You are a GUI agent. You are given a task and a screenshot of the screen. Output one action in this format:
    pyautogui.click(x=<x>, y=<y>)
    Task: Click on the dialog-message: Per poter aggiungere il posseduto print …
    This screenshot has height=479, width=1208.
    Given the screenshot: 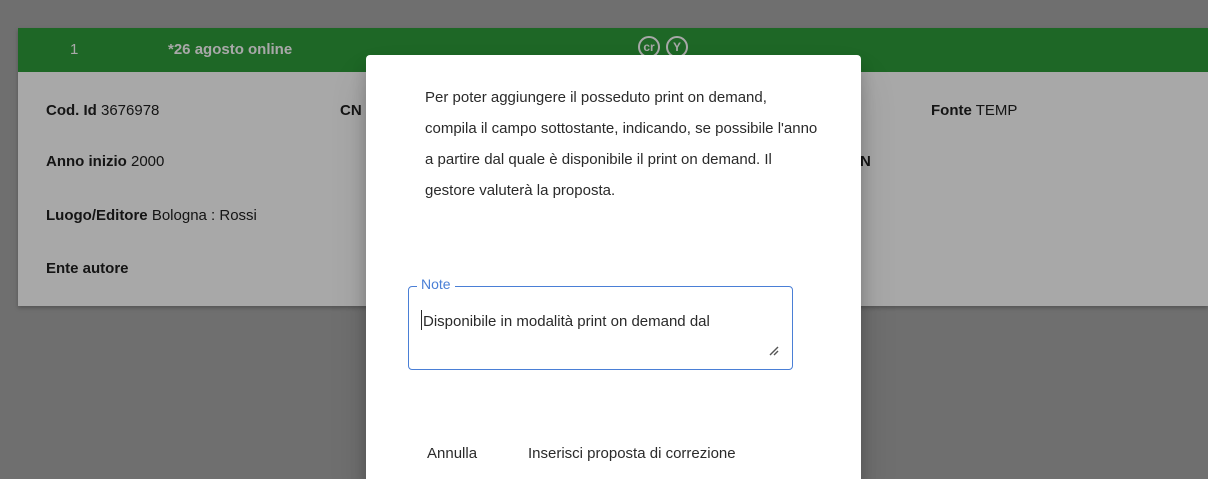 What is the action you would take?
    pyautogui.click(x=621, y=144)
    